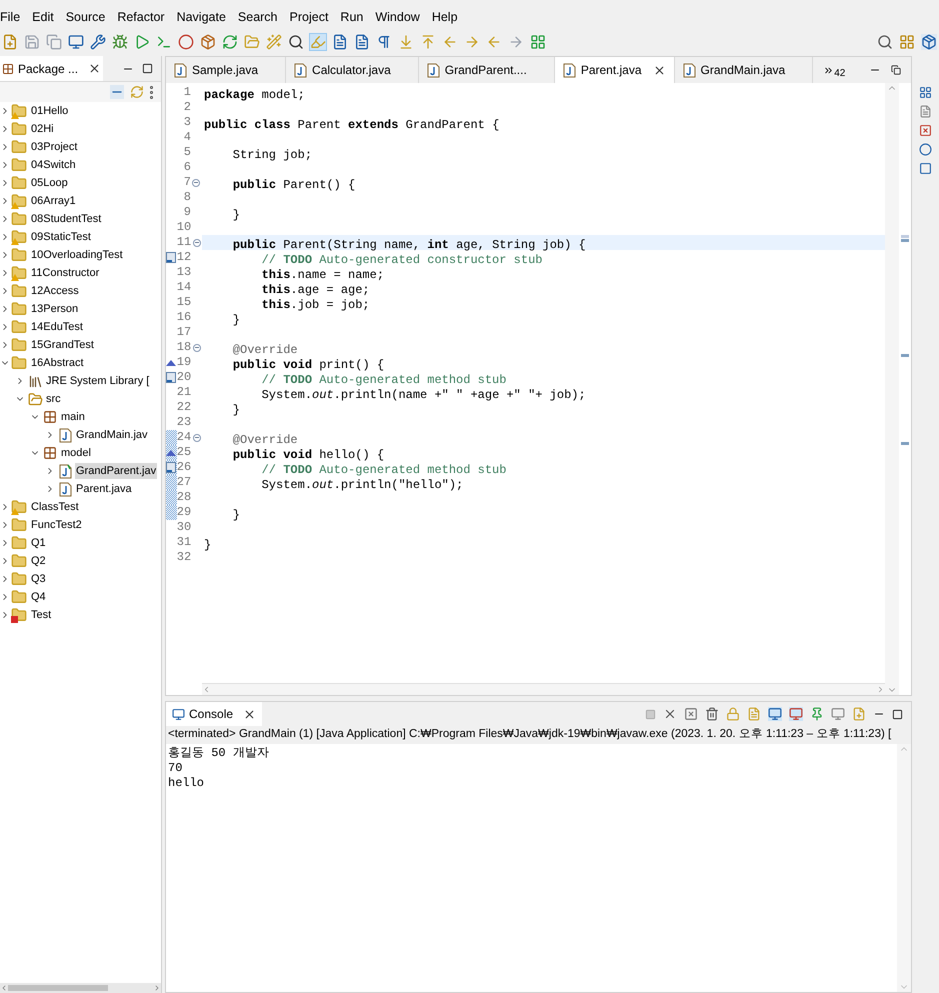  I want to click on line-number: 29, so click(184, 512).